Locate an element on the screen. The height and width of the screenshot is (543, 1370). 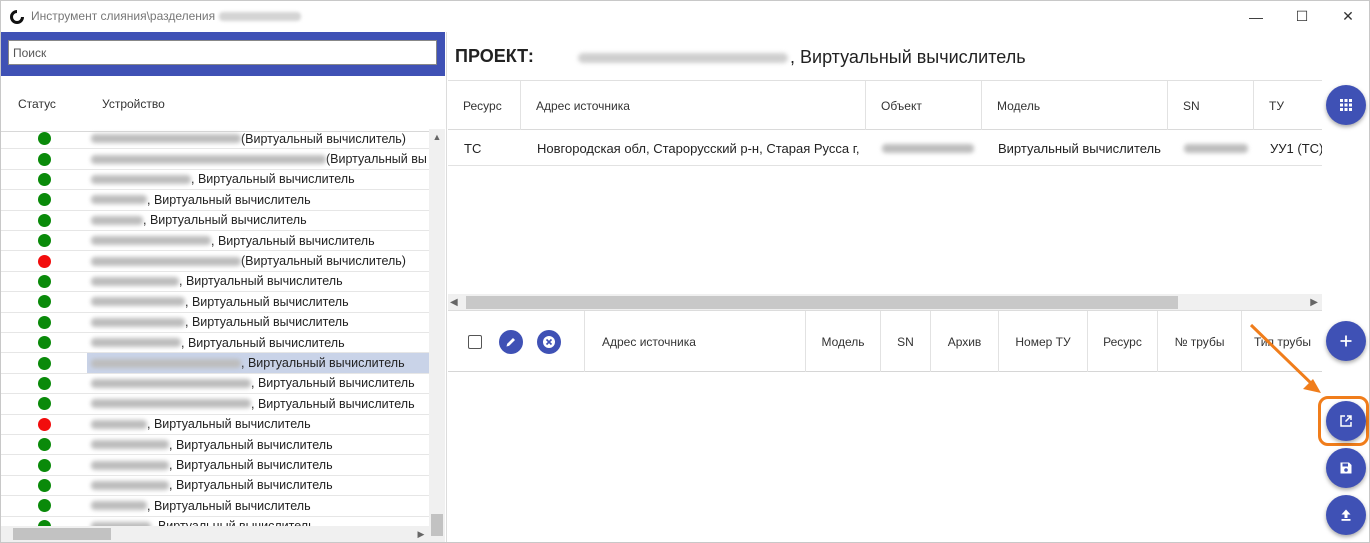
remove-button is located at coordinates (549, 342).